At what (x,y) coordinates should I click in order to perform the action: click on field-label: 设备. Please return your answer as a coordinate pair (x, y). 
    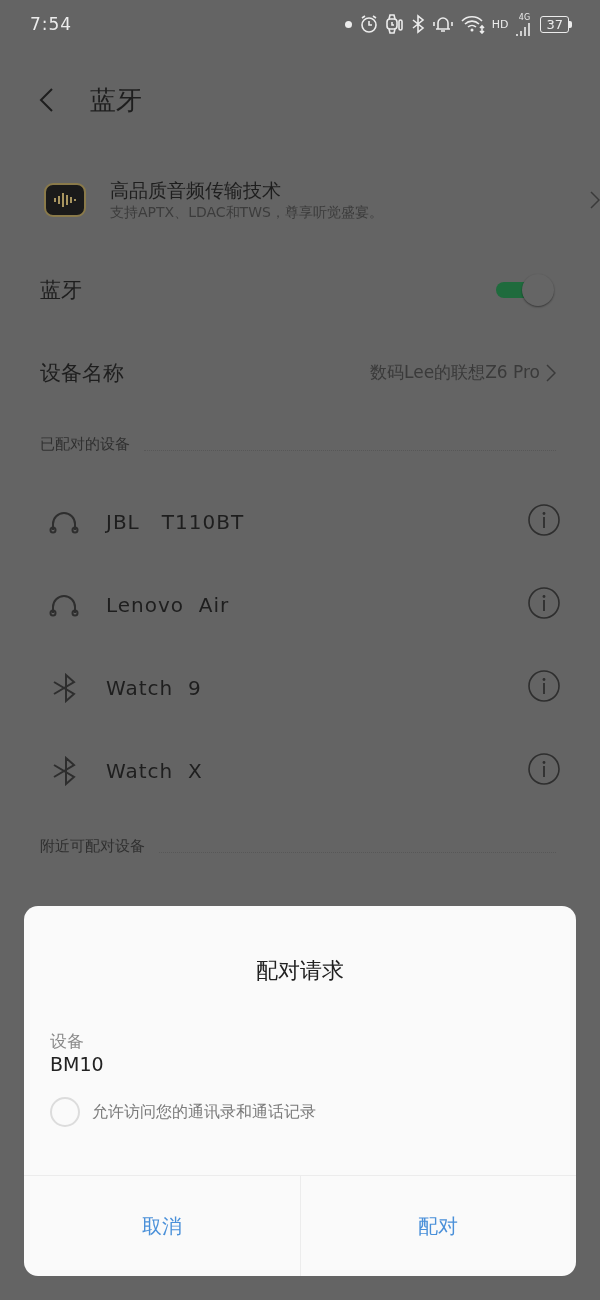
    Looking at the image, I should click on (67, 1041).